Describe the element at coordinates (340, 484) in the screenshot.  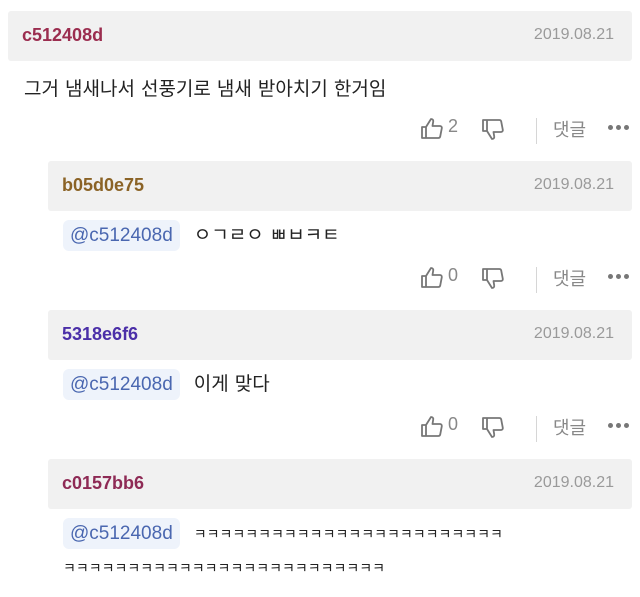
I see `comment-header: c0157bb6 2019.08.21` at that location.